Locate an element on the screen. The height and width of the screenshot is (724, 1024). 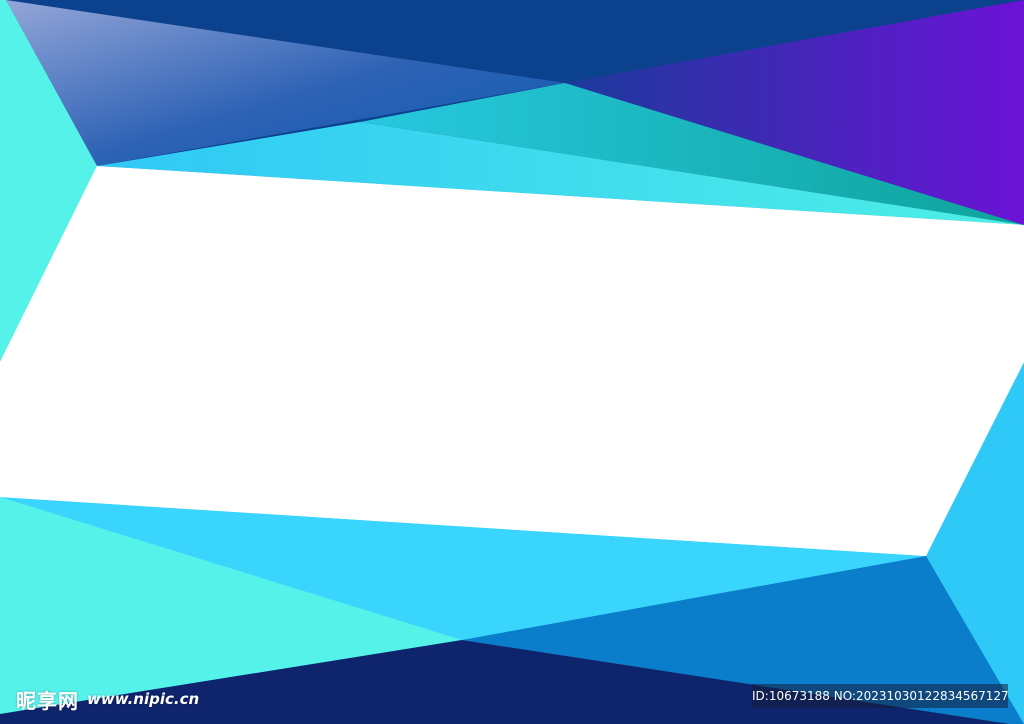
watermark-logo: 昵享网 www.nipic.cn is located at coordinates (108, 699).